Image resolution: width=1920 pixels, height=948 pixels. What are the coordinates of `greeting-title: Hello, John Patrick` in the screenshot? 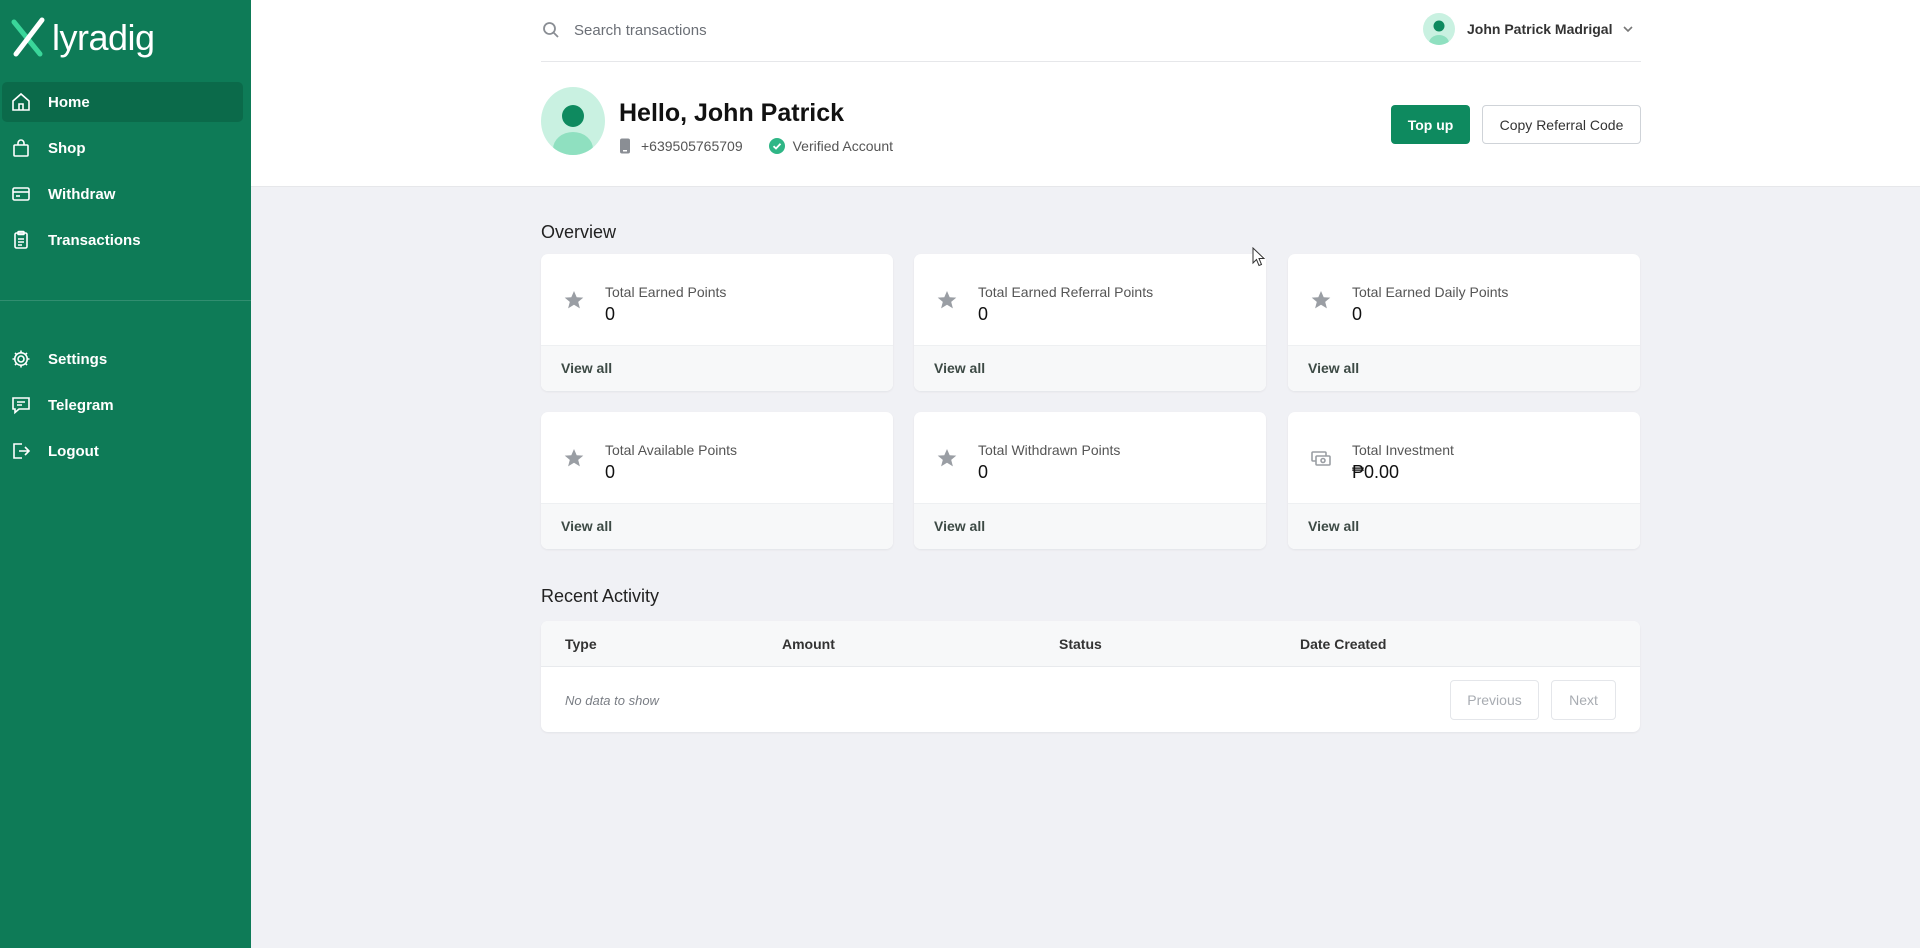 It's located at (732, 113).